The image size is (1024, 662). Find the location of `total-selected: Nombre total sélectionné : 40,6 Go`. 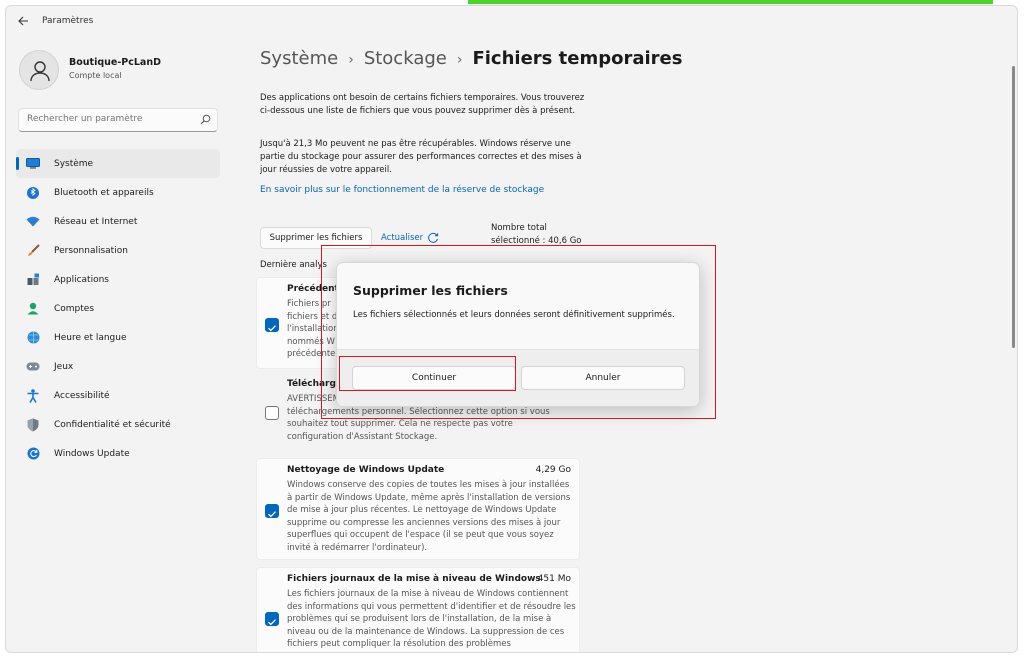

total-selected: Nombre total sélectionné : 40,6 Go is located at coordinates (536, 235).